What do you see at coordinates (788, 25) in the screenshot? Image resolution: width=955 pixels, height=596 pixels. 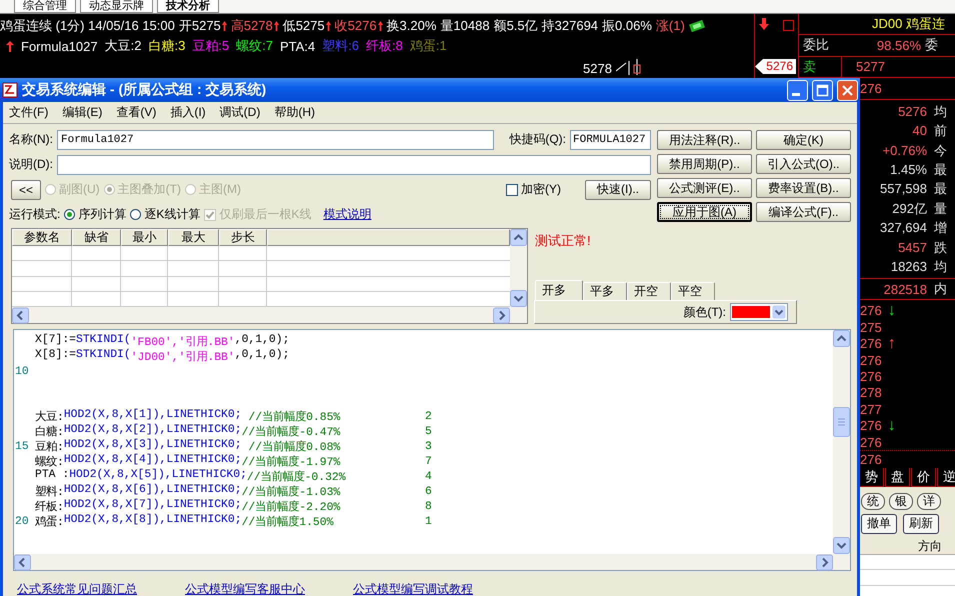 I see `square-icon` at bounding box center [788, 25].